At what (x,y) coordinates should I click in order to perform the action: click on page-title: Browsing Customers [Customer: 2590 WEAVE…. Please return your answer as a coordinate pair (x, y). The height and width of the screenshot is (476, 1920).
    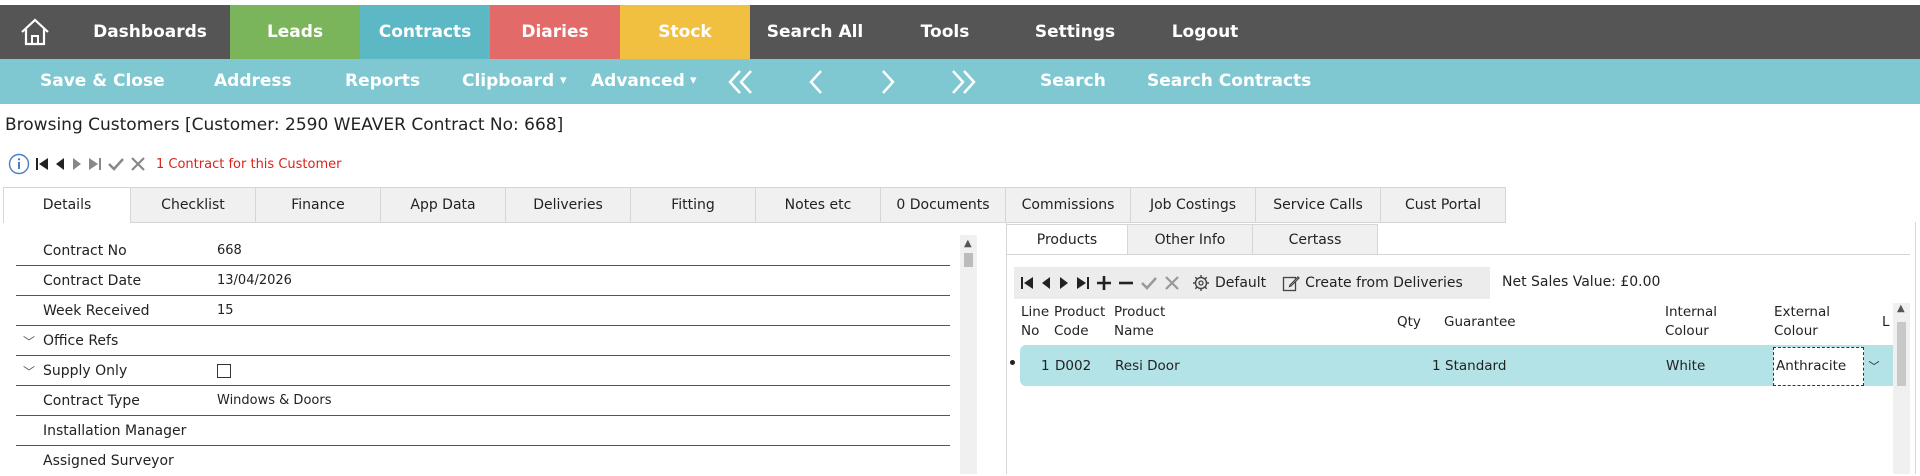
    Looking at the image, I should click on (284, 125).